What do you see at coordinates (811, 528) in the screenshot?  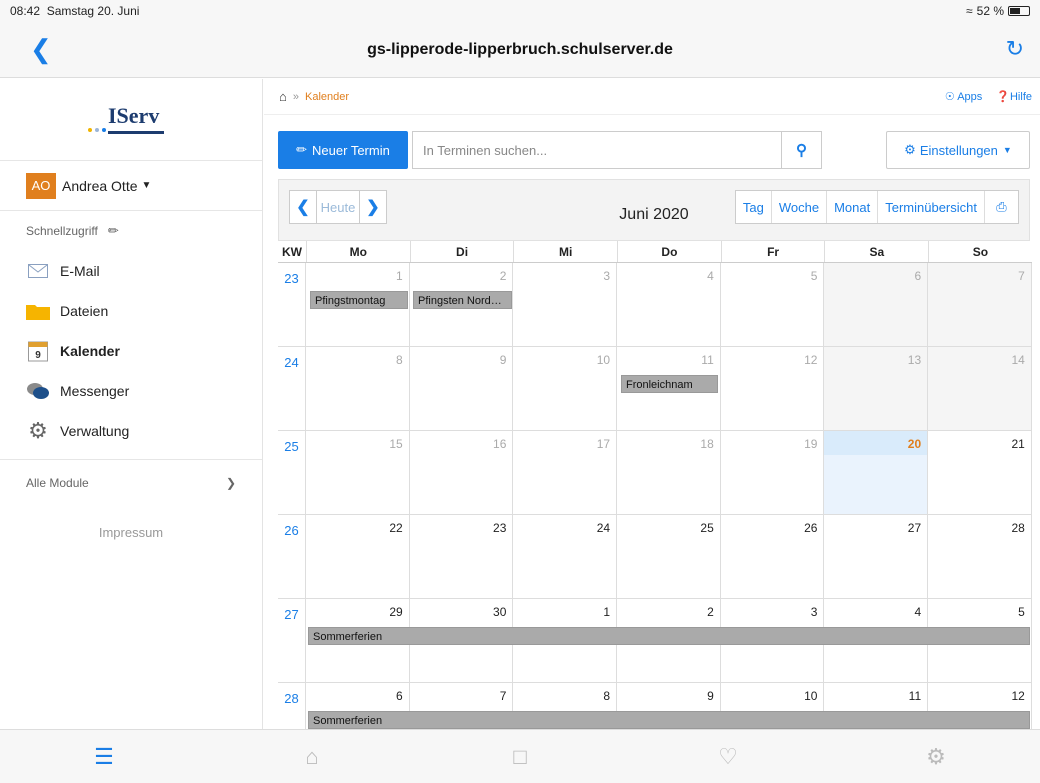 I see `day-number: 26` at bounding box center [811, 528].